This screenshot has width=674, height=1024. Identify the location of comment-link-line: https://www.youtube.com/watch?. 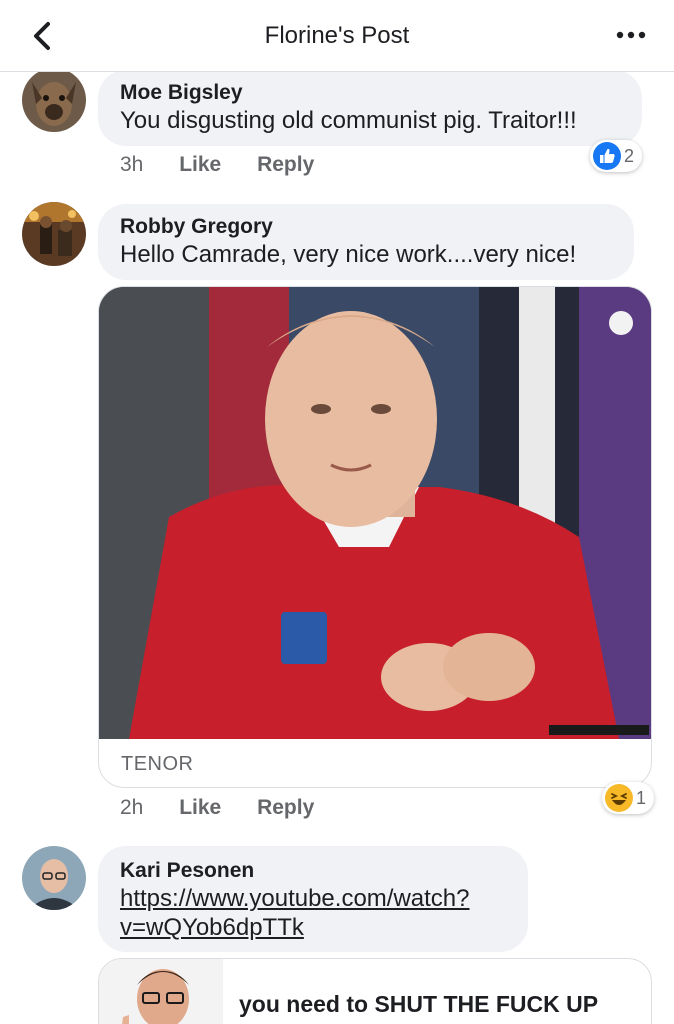
(313, 898).